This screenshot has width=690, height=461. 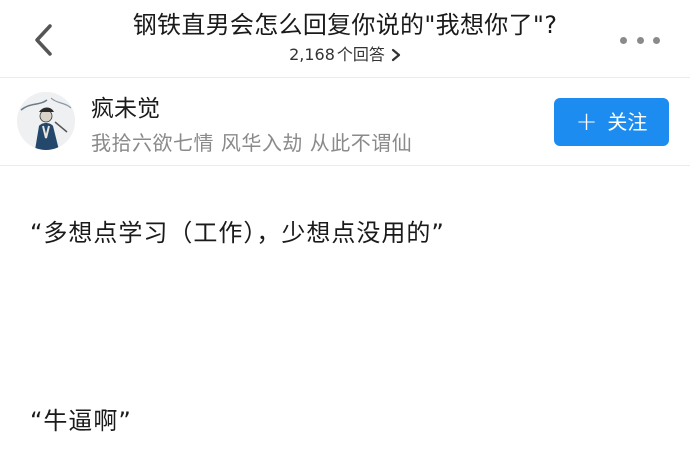 I want to click on avatar-image, so click(x=46, y=121).